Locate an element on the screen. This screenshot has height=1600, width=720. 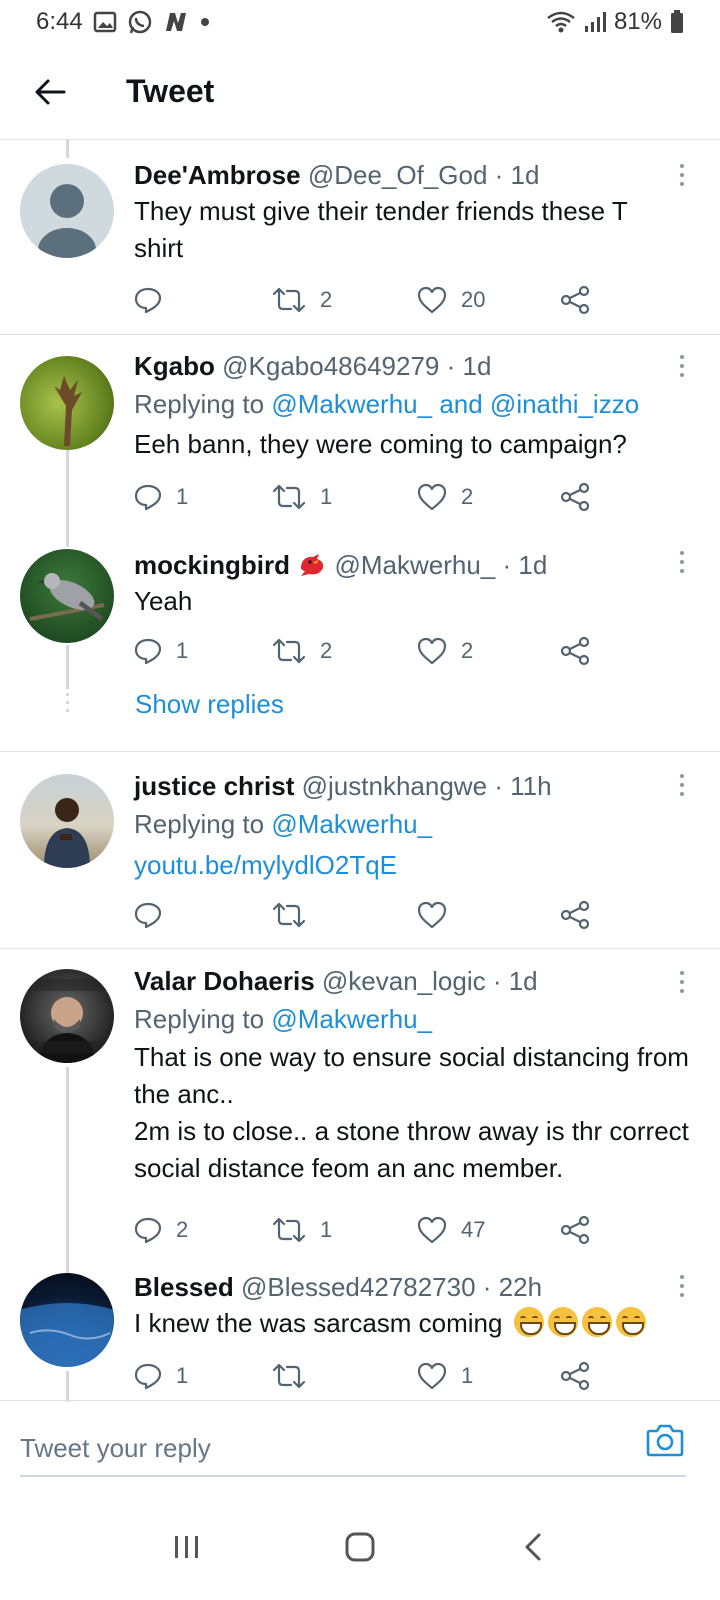
replying-to: Replying to @Makwerhu_ is located at coordinates (283, 1019).